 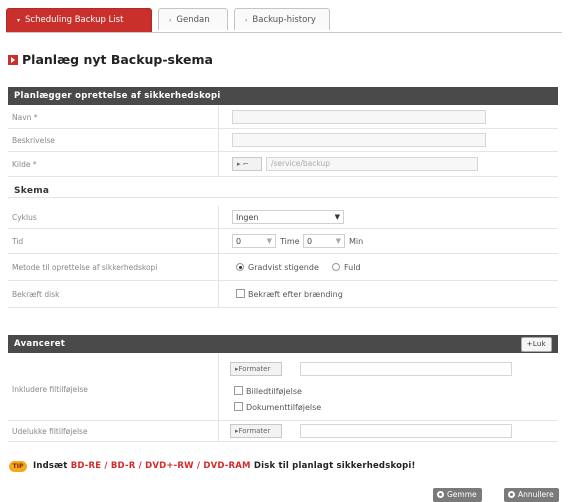 I want to click on include-ext-input, so click(x=406, y=369).